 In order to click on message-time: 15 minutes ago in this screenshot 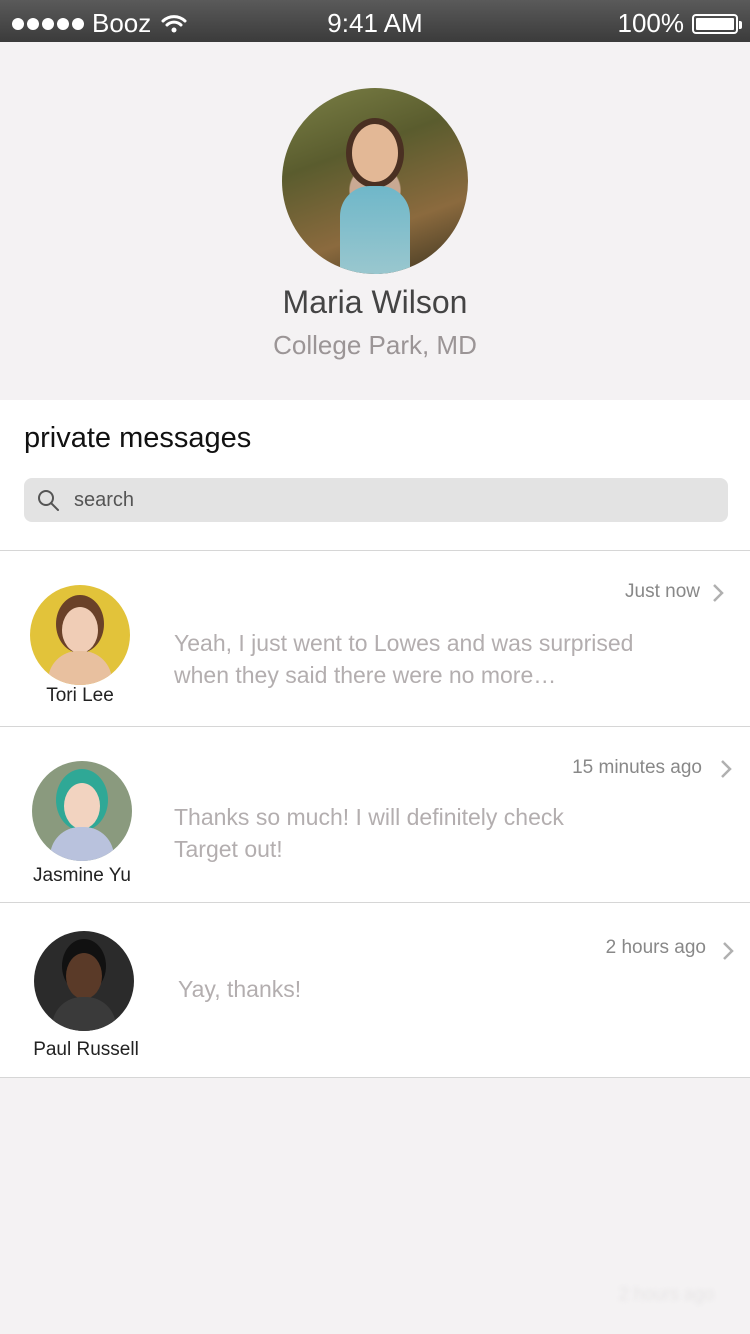, I will do `click(637, 767)`.